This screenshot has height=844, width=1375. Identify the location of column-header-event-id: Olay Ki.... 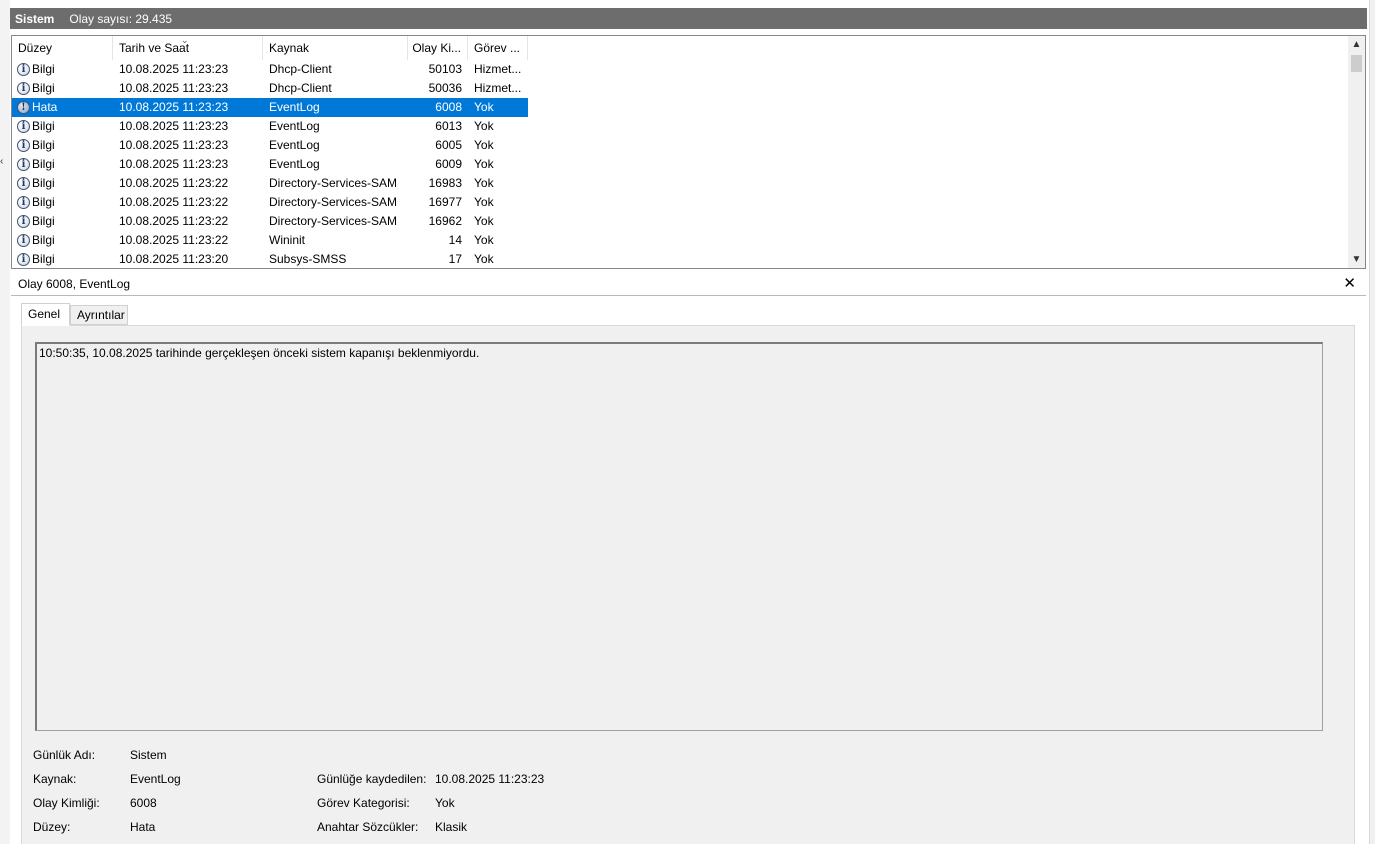
(438, 48).